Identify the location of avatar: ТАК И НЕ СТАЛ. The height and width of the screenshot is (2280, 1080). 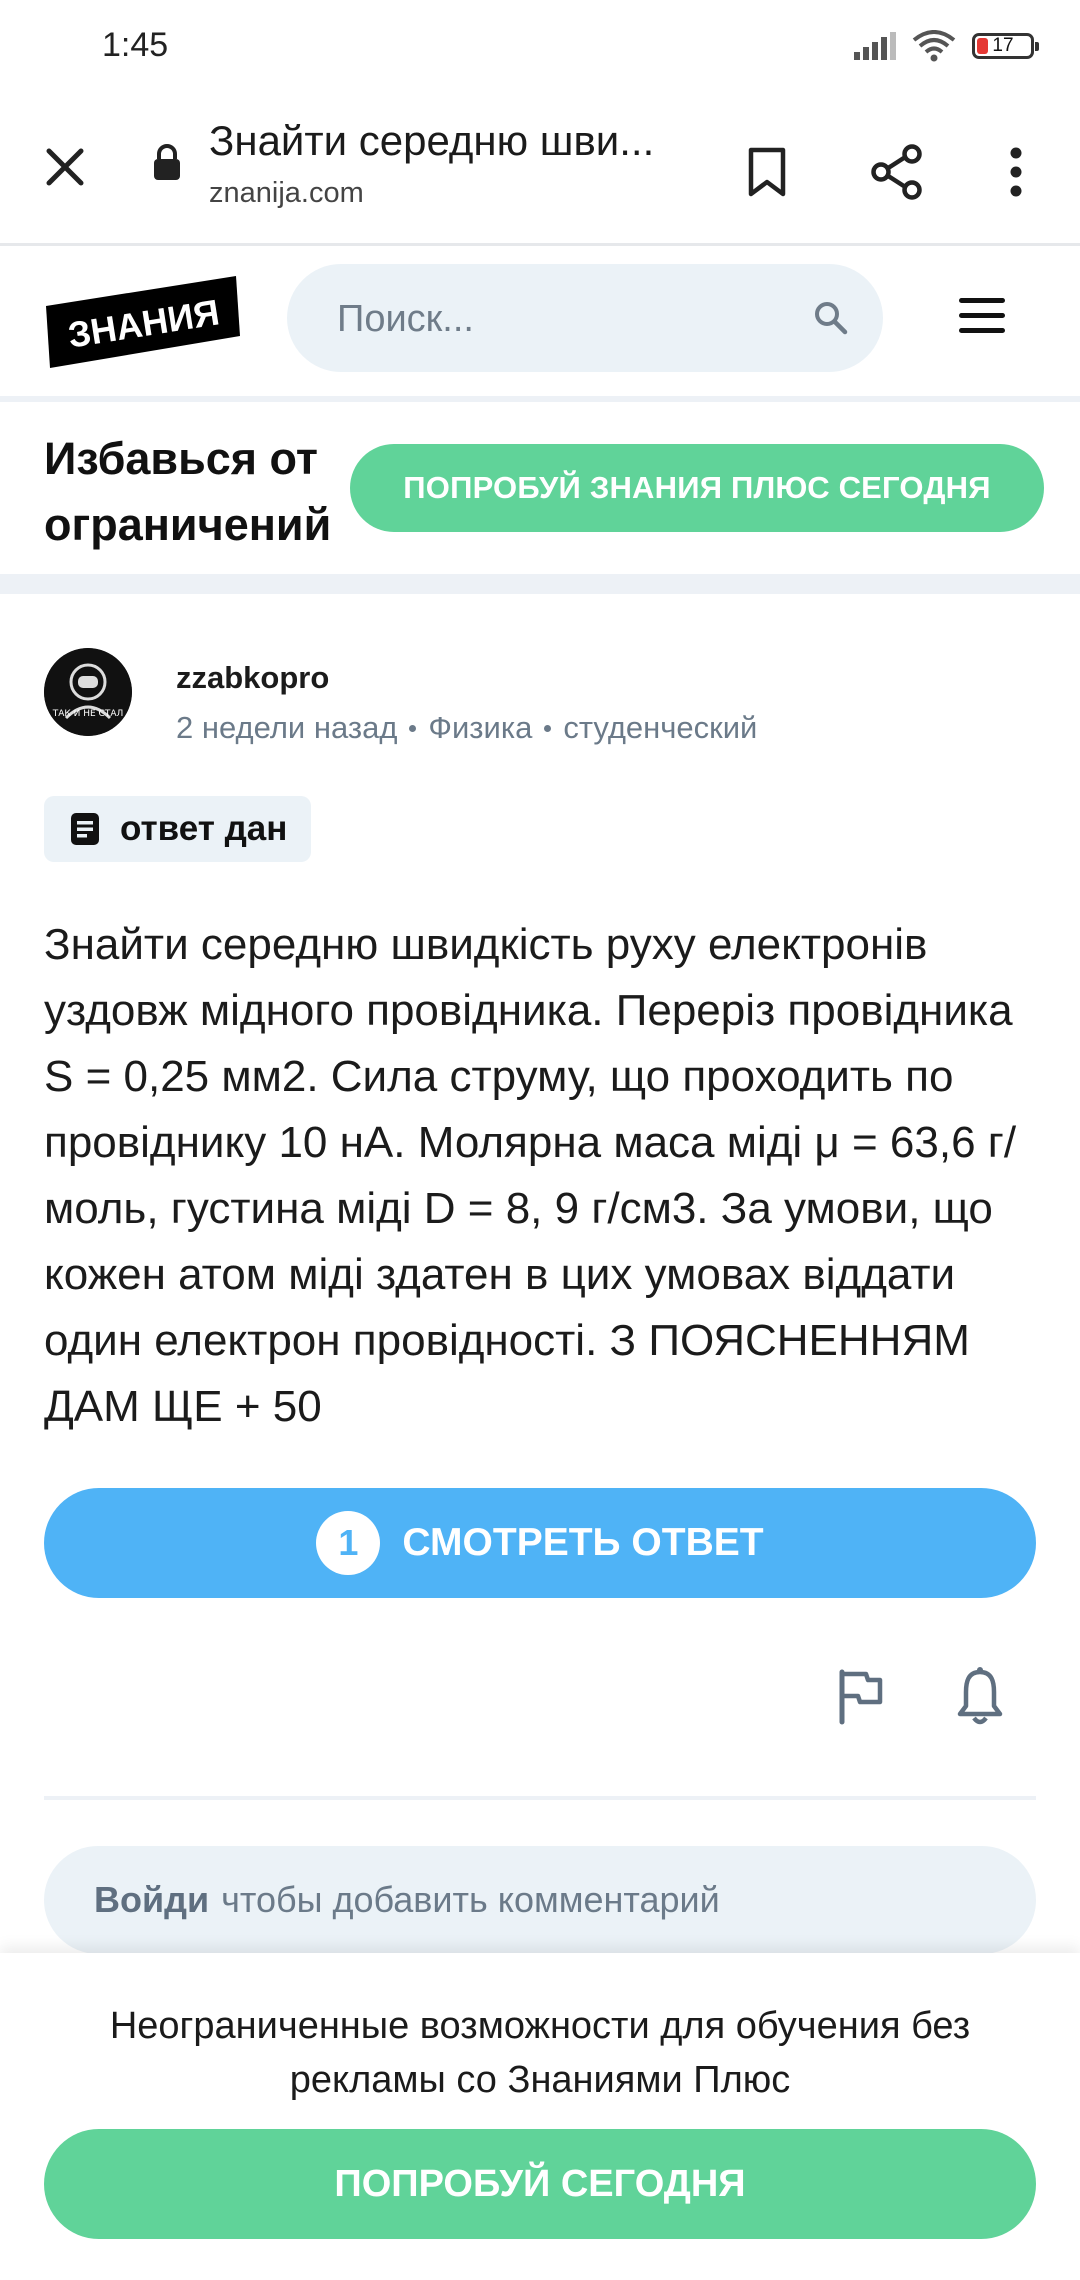
(88, 692).